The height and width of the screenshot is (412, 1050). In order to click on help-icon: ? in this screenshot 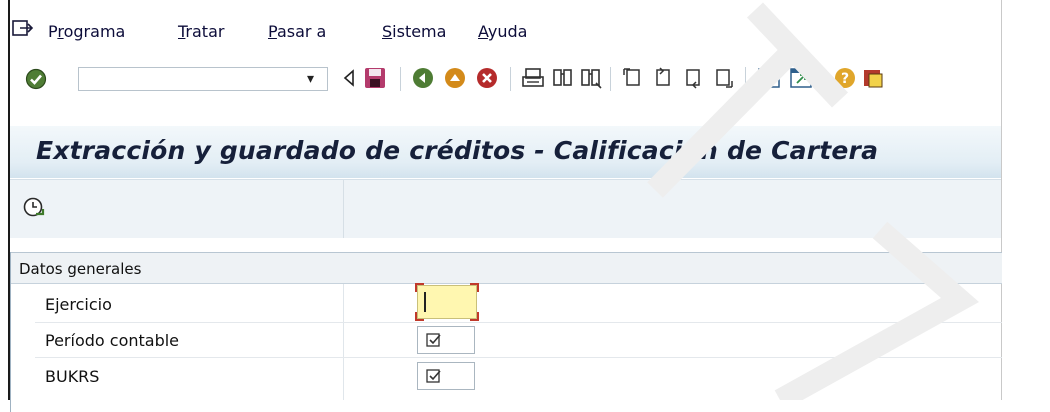, I will do `click(845, 78)`.